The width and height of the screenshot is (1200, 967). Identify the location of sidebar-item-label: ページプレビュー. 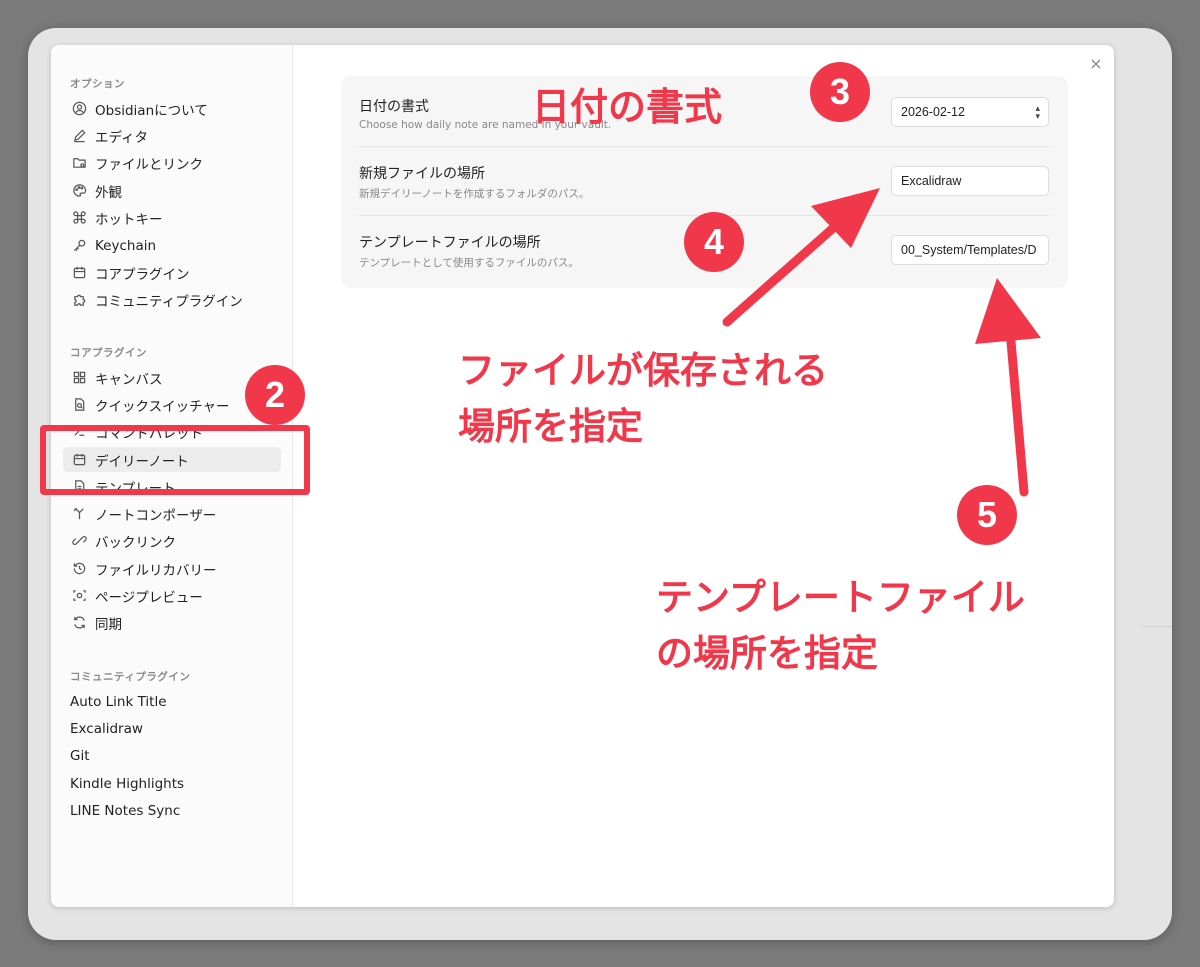
(149, 597).